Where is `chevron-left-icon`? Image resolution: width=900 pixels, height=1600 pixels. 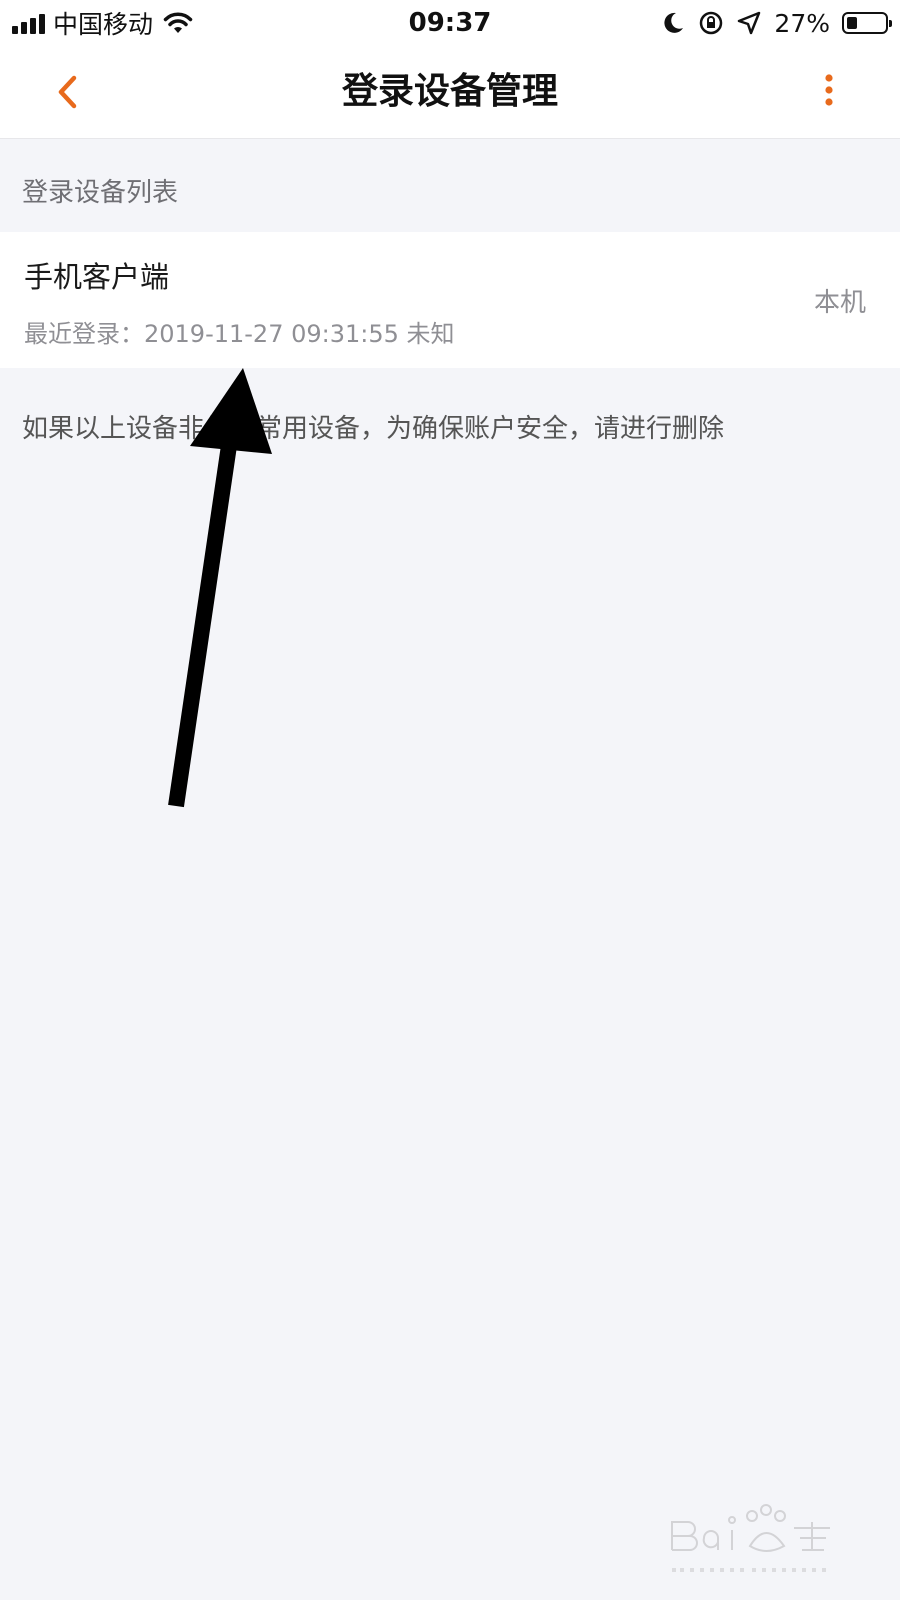
chevron-left-icon is located at coordinates (70, 92).